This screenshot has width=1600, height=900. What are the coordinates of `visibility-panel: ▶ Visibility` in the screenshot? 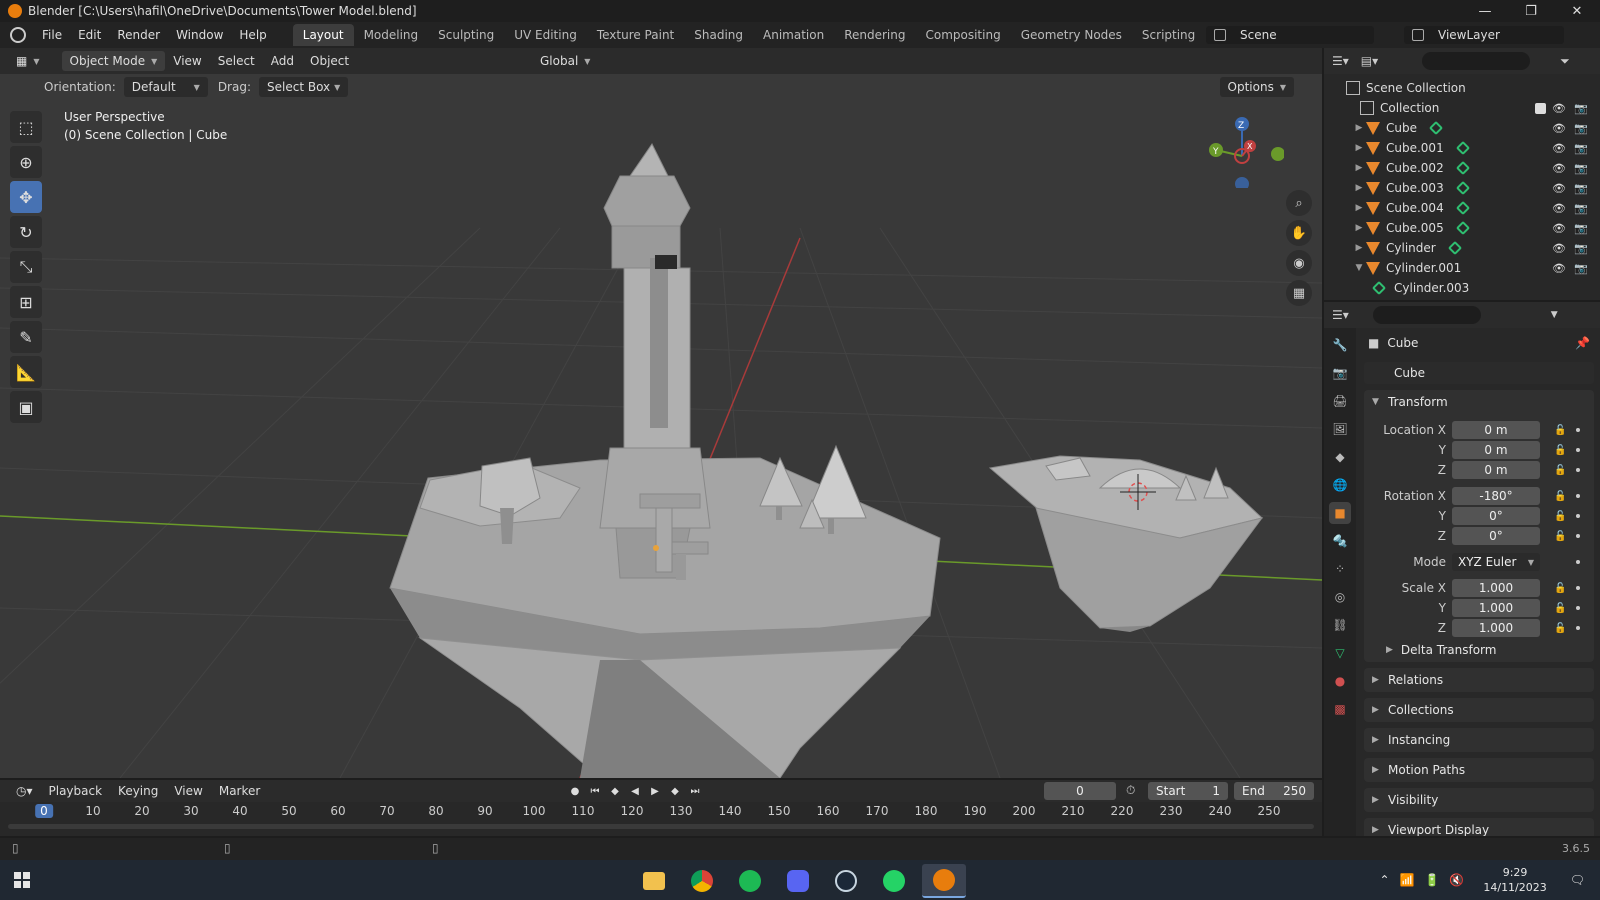 It's located at (1479, 800).